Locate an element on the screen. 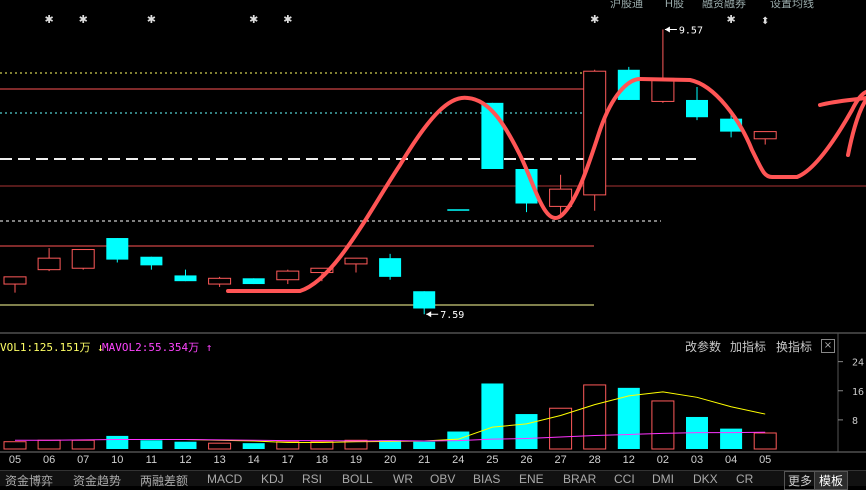  volume-axis-label: 8 is located at coordinates (855, 421).